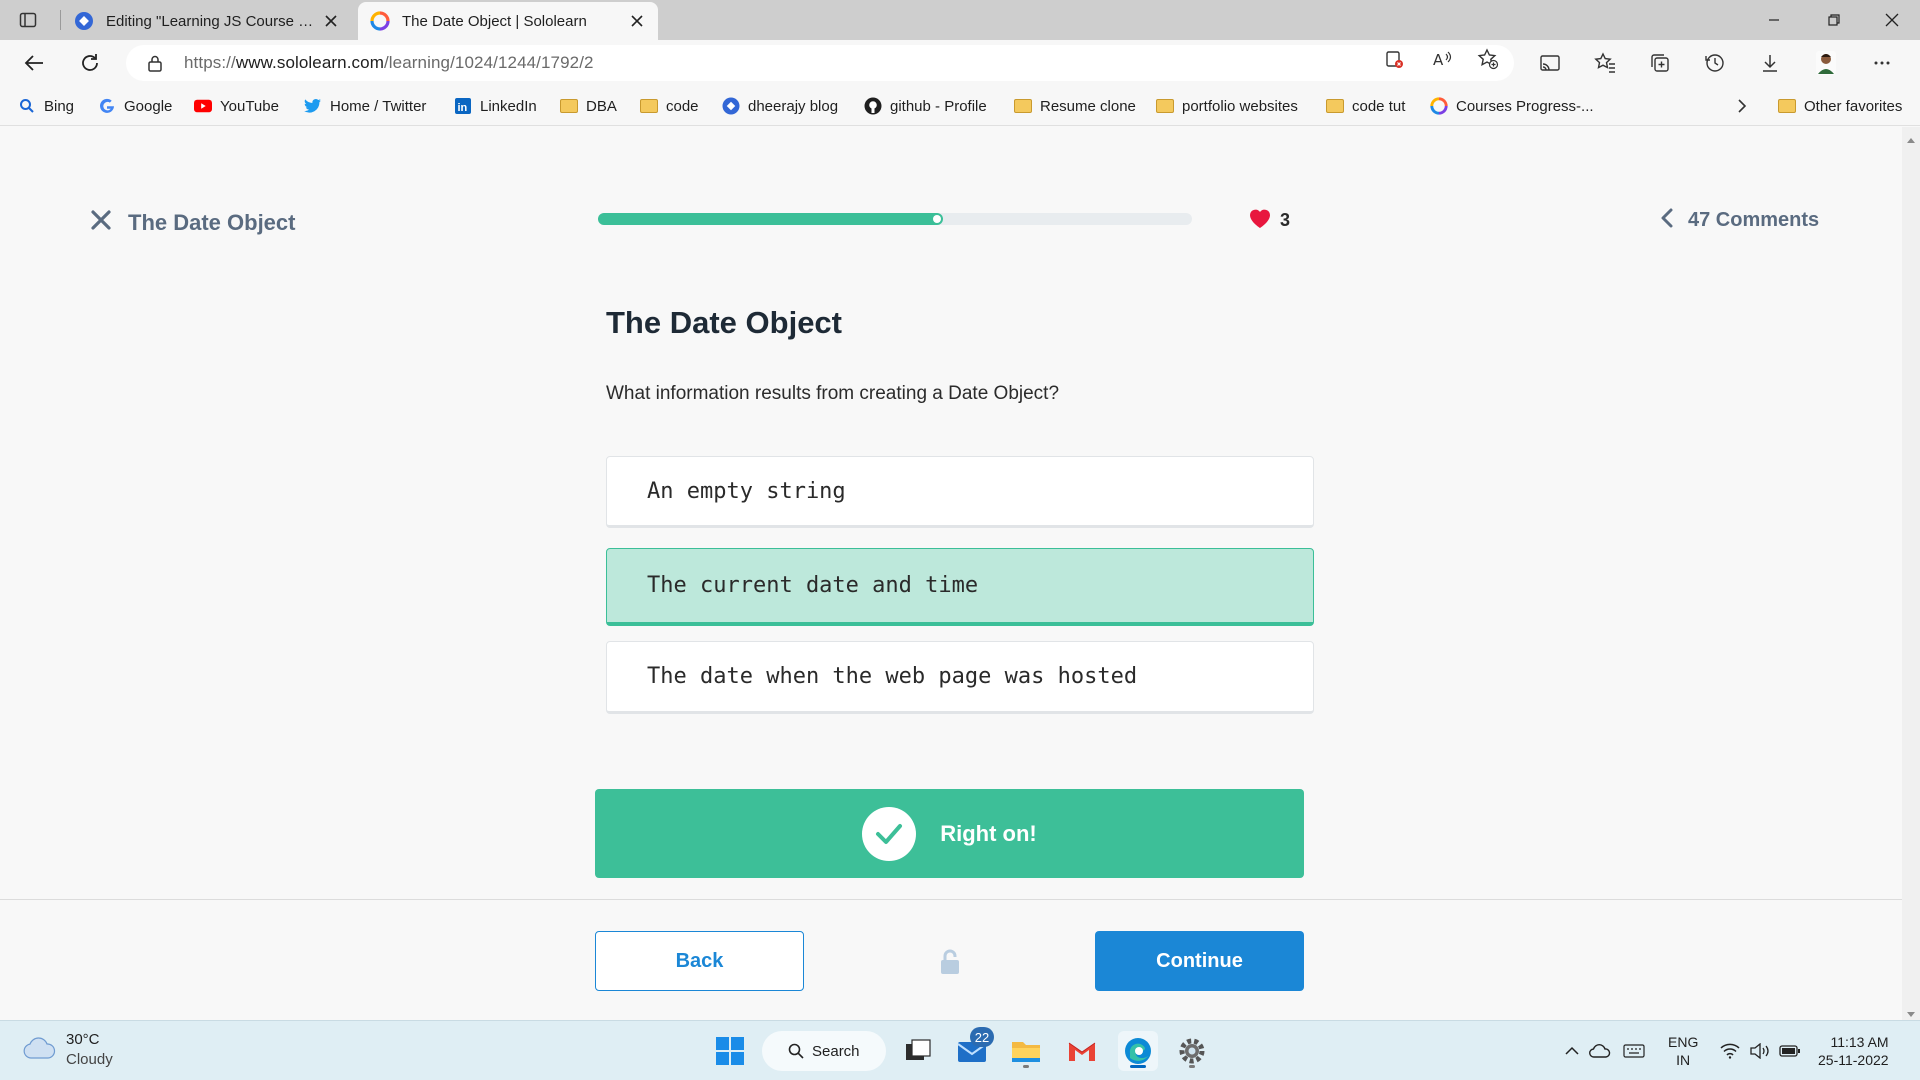 The image size is (1920, 1080). I want to click on gmail-icon, so click(1082, 1051).